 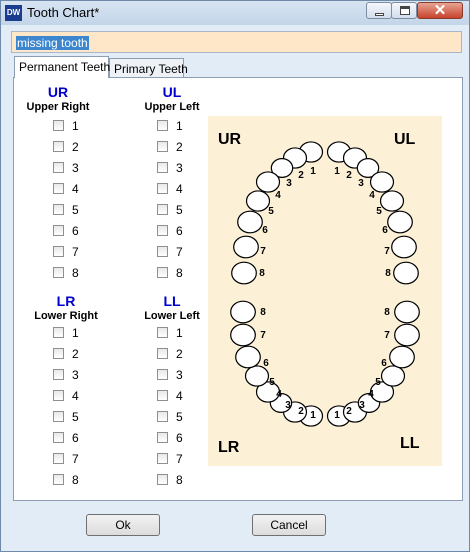 What do you see at coordinates (235, 13) in the screenshot?
I see `title-bar: DW Tooth Chart* ✕` at bounding box center [235, 13].